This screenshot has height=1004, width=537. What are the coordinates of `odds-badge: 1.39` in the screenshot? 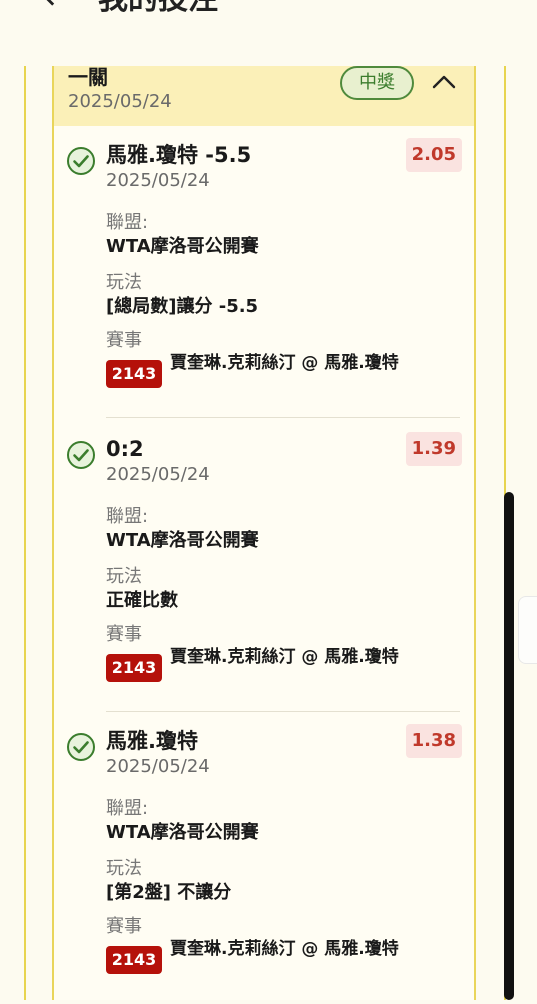 It's located at (433, 449).